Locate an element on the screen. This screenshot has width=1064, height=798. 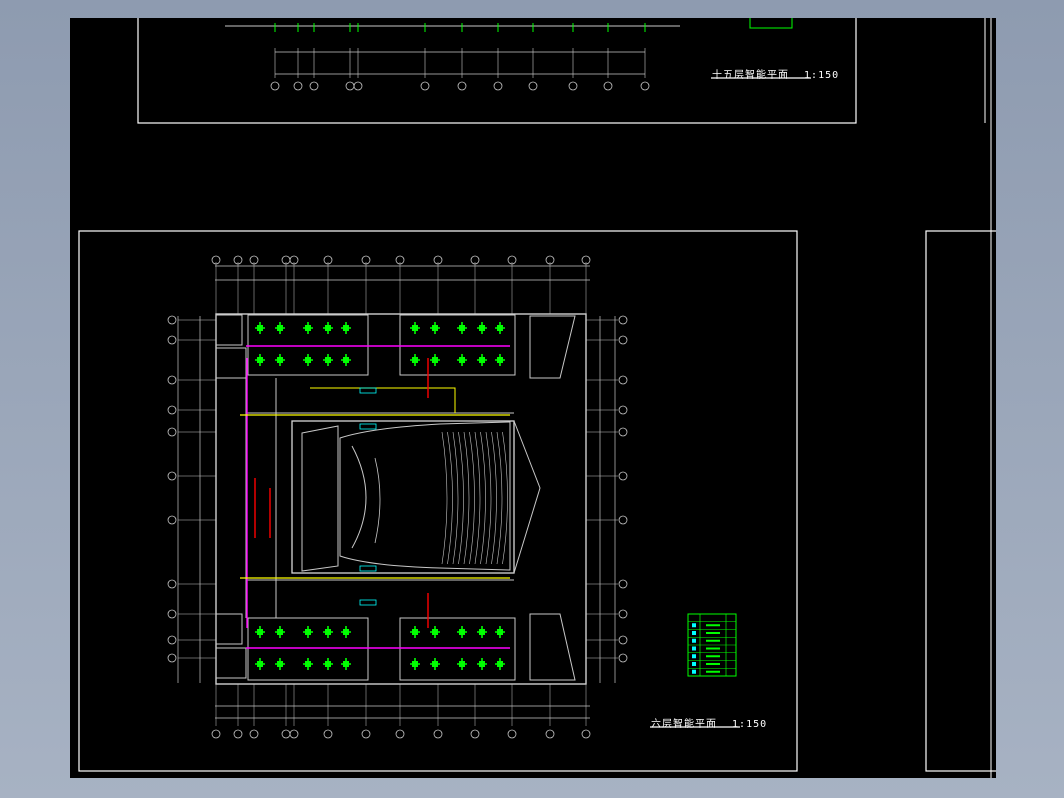
upper-sheet-title-text: 十五层智能平面 is located at coordinates (750, 75).